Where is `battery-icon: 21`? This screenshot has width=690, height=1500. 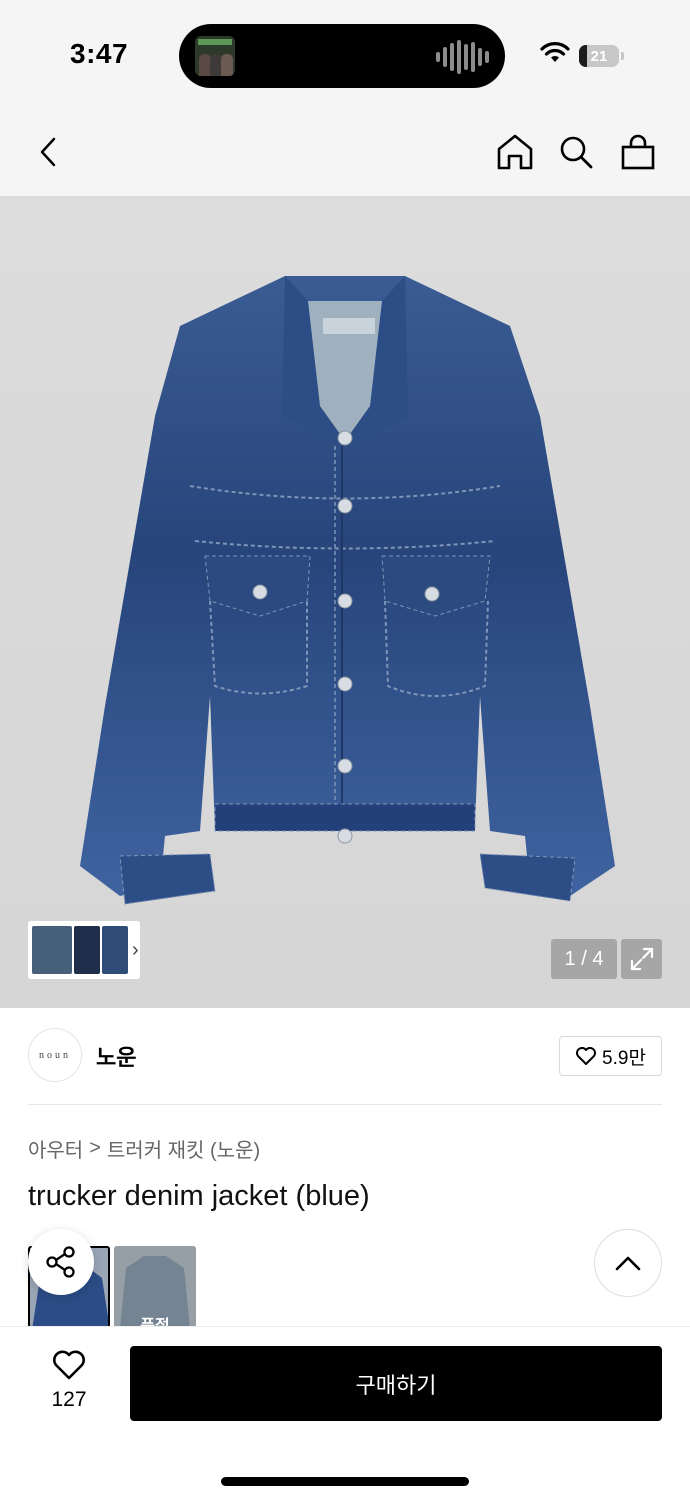
battery-icon: 21 is located at coordinates (599, 56).